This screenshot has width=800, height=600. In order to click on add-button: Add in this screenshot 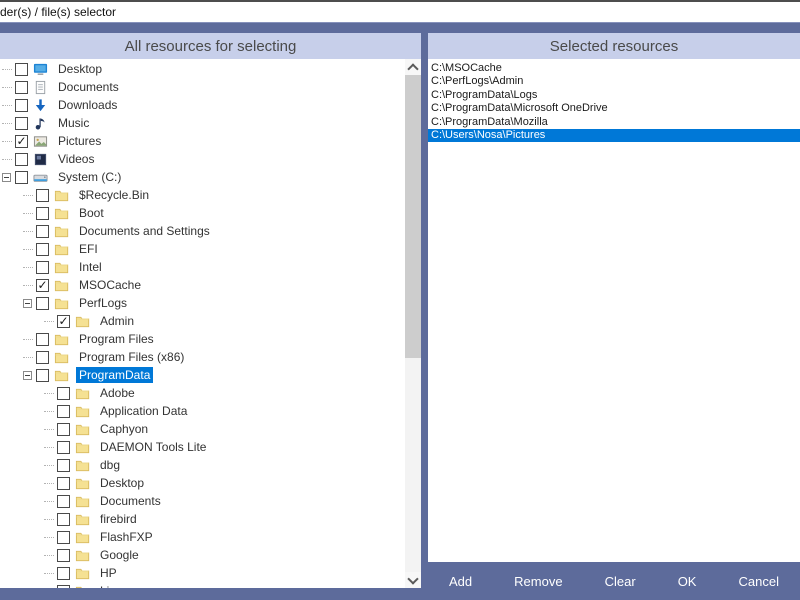, I will do `click(460, 581)`.